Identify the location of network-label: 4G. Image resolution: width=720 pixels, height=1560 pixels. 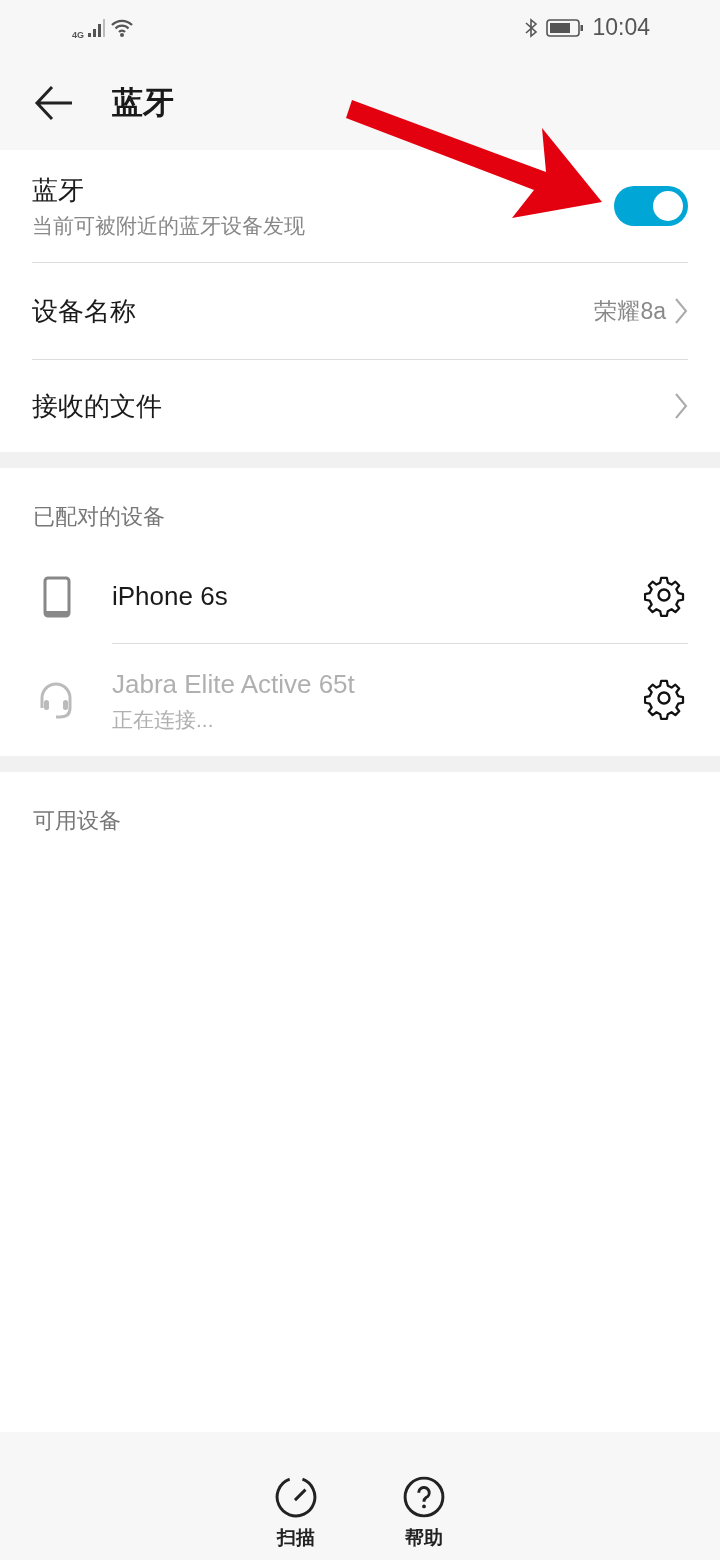
(78, 35).